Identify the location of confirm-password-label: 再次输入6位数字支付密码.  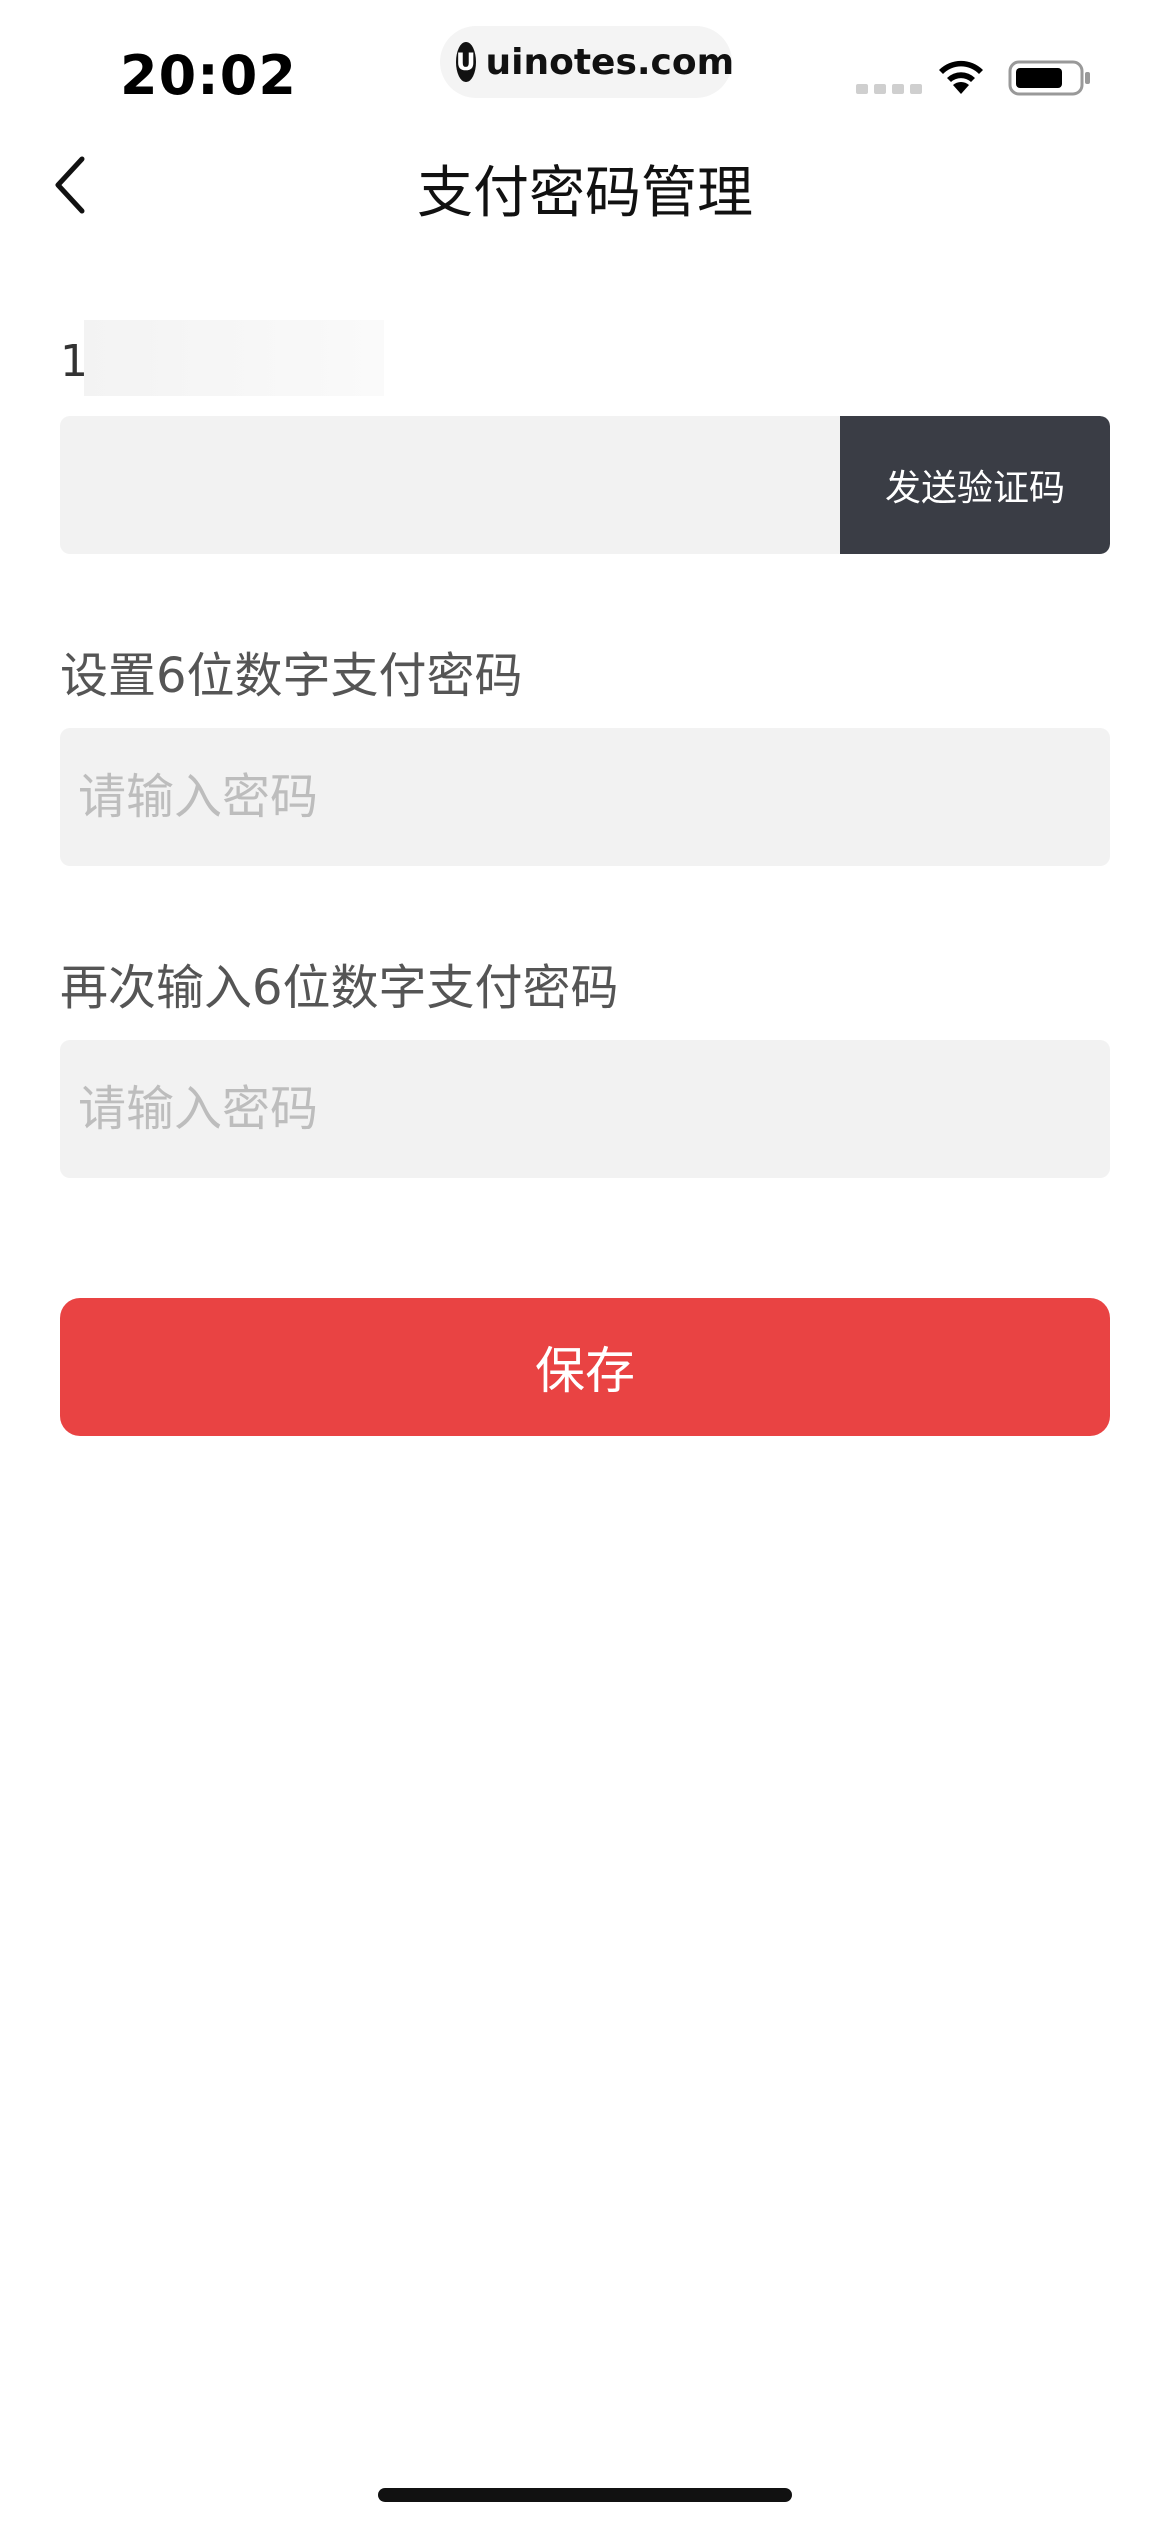
(339, 988).